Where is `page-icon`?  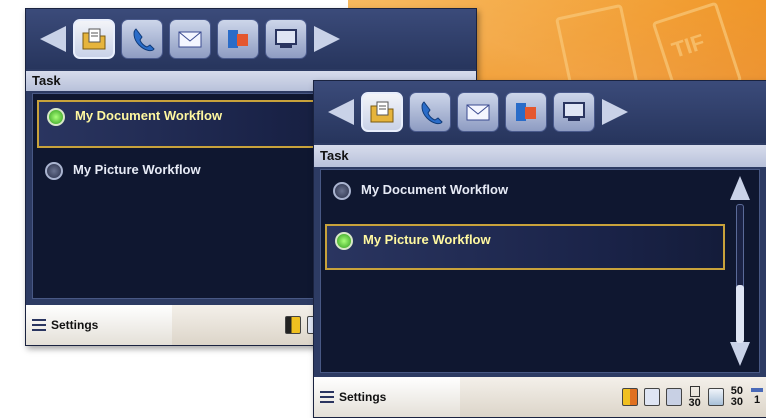 page-icon is located at coordinates (694, 391).